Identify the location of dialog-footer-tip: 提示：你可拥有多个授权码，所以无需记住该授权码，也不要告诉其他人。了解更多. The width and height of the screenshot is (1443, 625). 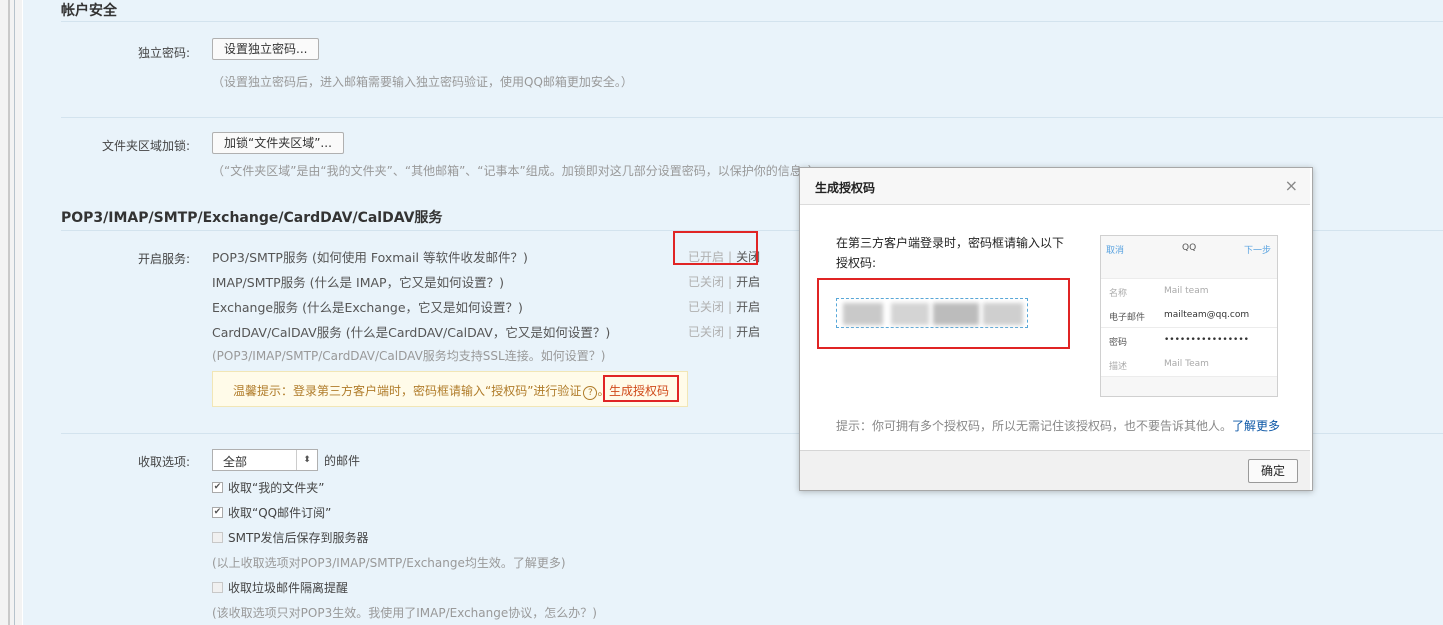
(1058, 425).